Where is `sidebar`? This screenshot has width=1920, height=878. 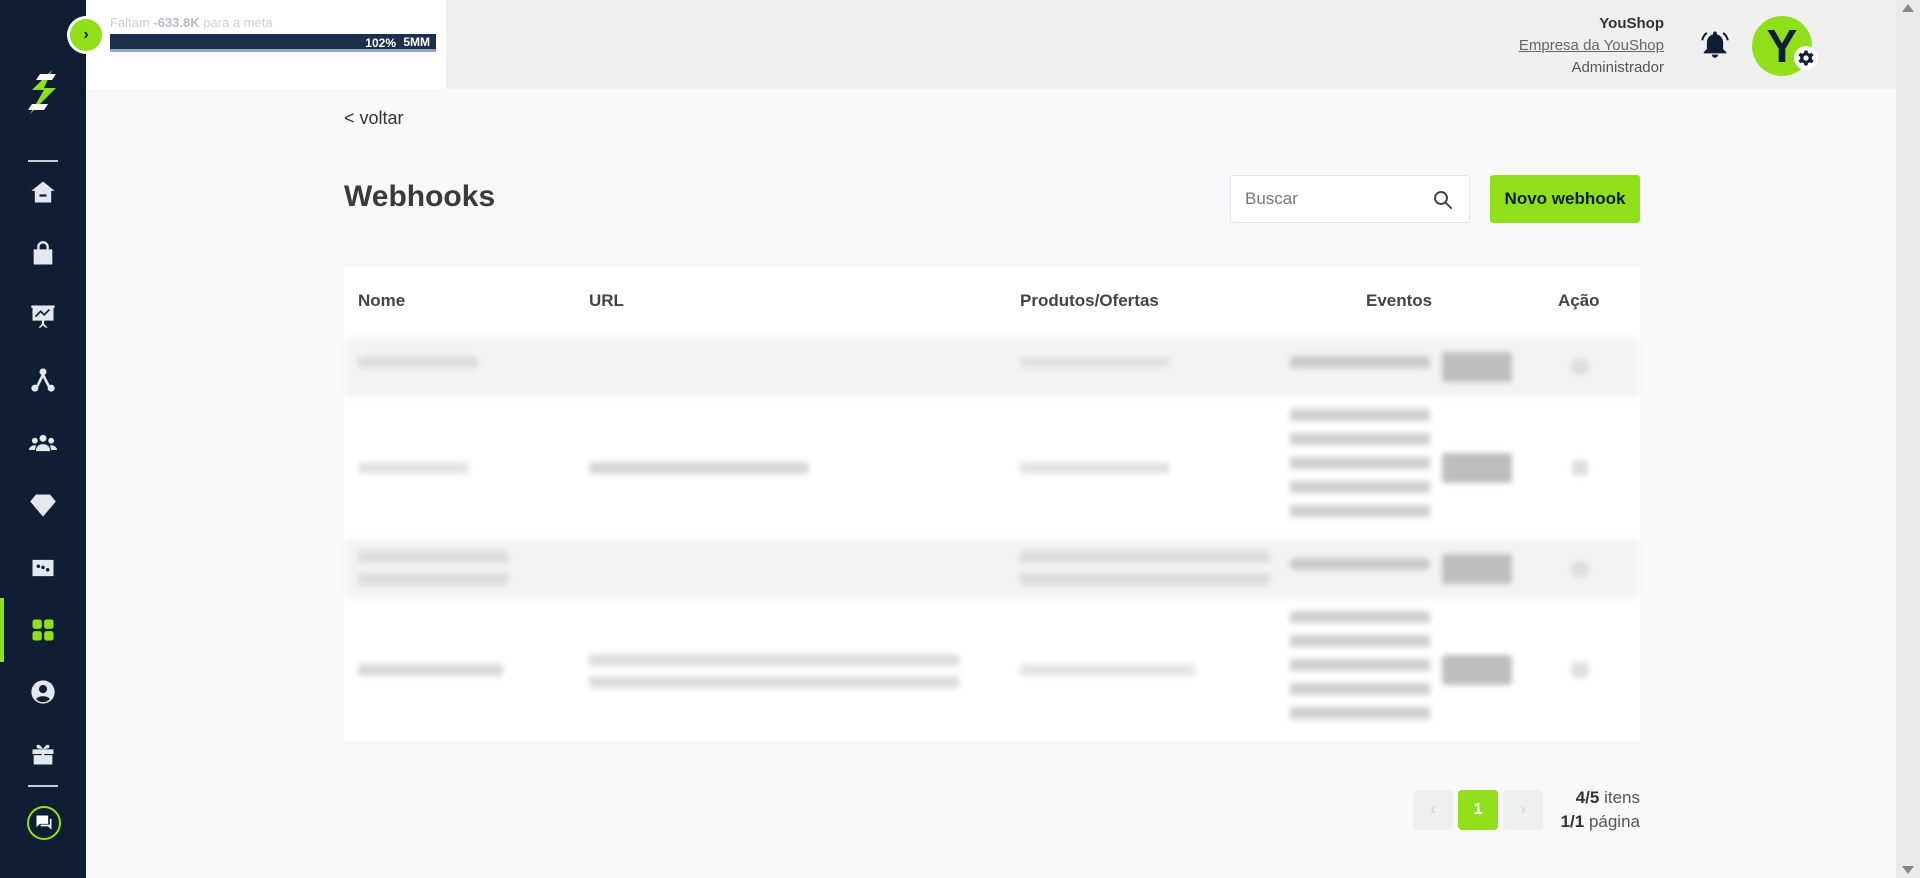
sidebar is located at coordinates (43, 439).